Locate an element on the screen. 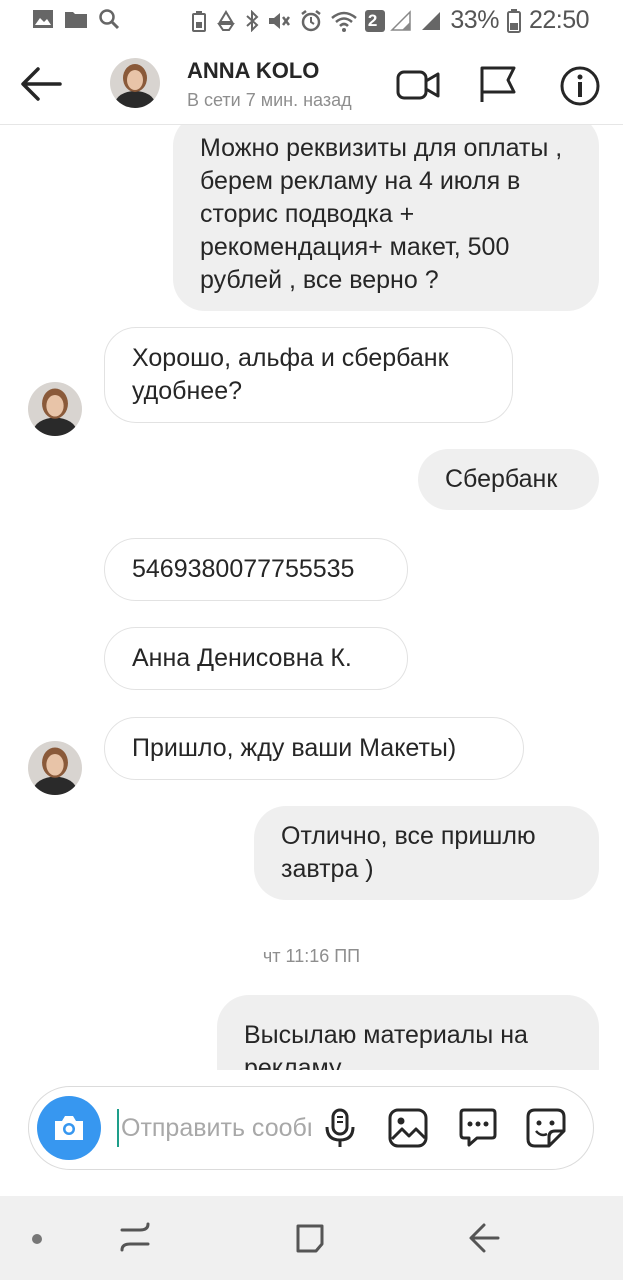 This screenshot has width=623, height=1280. system-navigation-bar is located at coordinates (311, 1238).